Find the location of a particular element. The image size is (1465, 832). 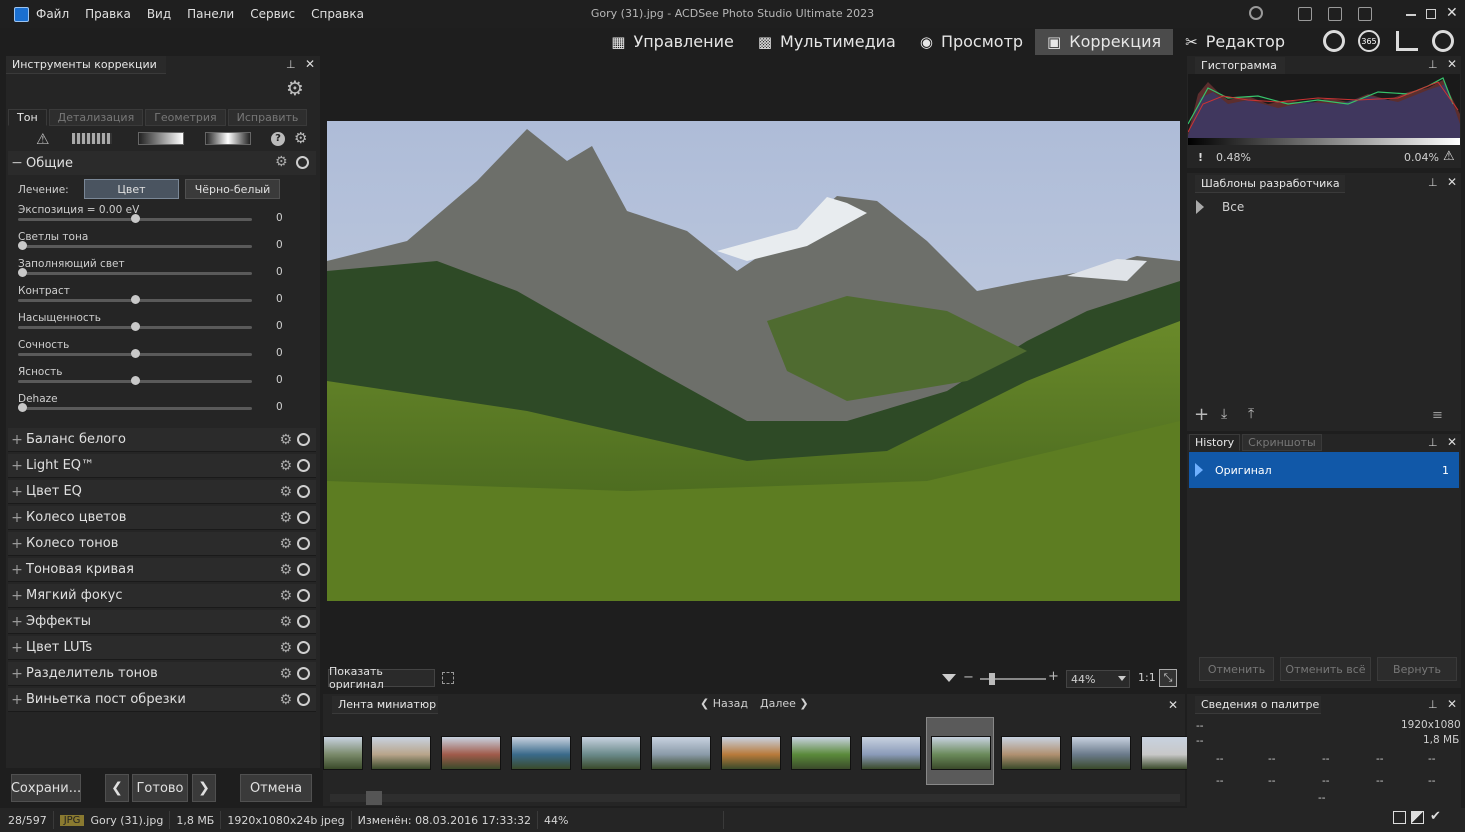

back-link: ❮ Назад is located at coordinates (724, 703).